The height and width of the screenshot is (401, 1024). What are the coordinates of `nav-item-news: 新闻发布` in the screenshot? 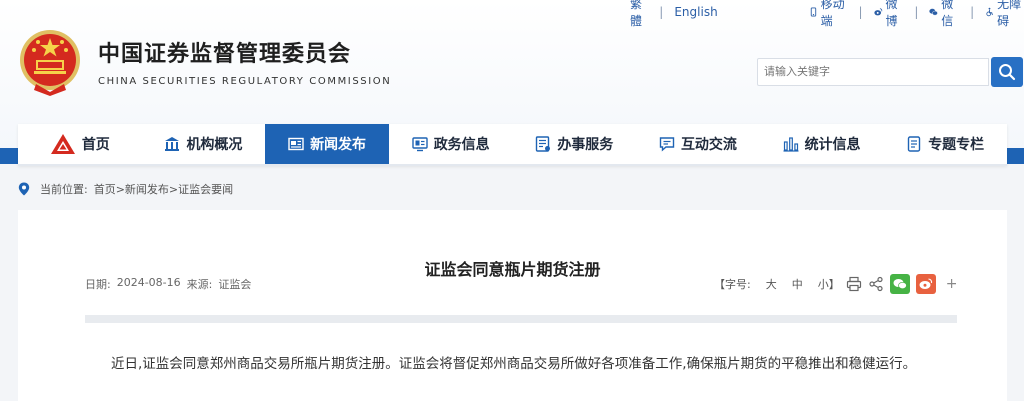 It's located at (327, 144).